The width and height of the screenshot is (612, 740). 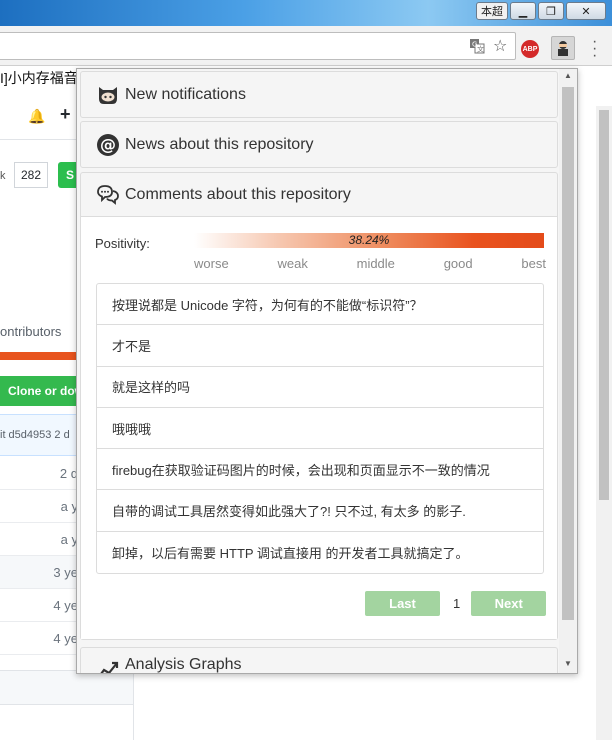 What do you see at coordinates (36, 116) in the screenshot?
I see `bell-icon: 🔔` at bounding box center [36, 116].